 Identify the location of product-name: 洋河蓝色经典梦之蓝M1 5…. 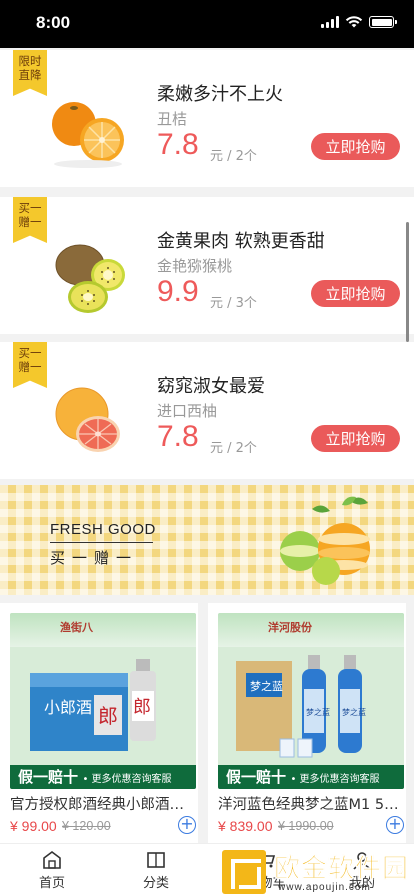
(308, 805).